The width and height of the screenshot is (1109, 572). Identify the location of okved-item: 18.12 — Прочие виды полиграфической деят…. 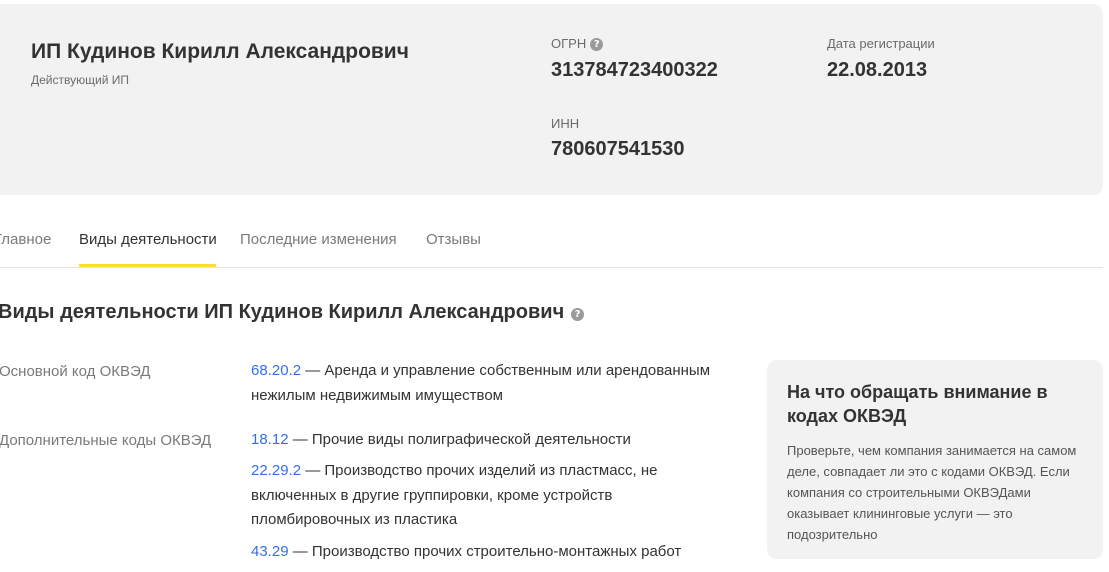
(491, 440).